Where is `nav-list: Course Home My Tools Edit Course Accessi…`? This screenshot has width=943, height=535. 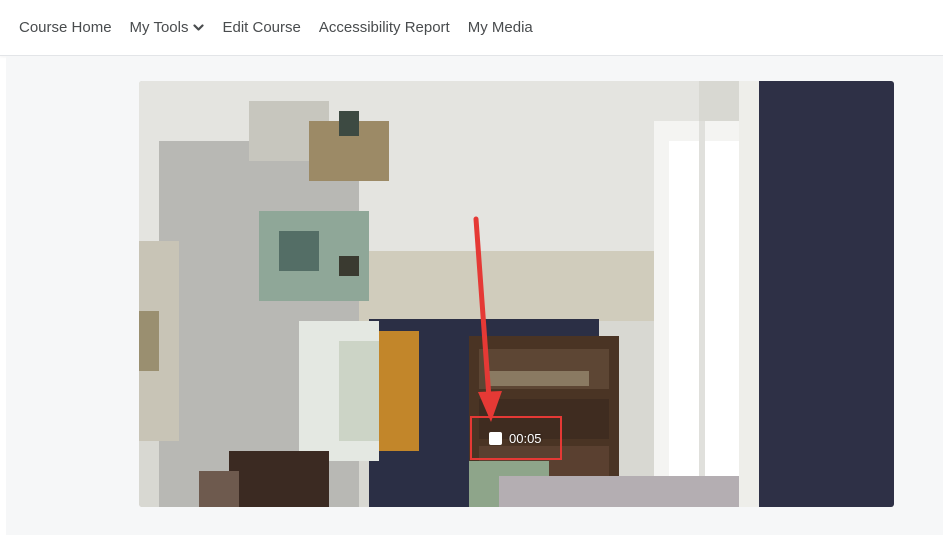 nav-list: Course Home My Tools Edit Course Accessi… is located at coordinates (285, 27).